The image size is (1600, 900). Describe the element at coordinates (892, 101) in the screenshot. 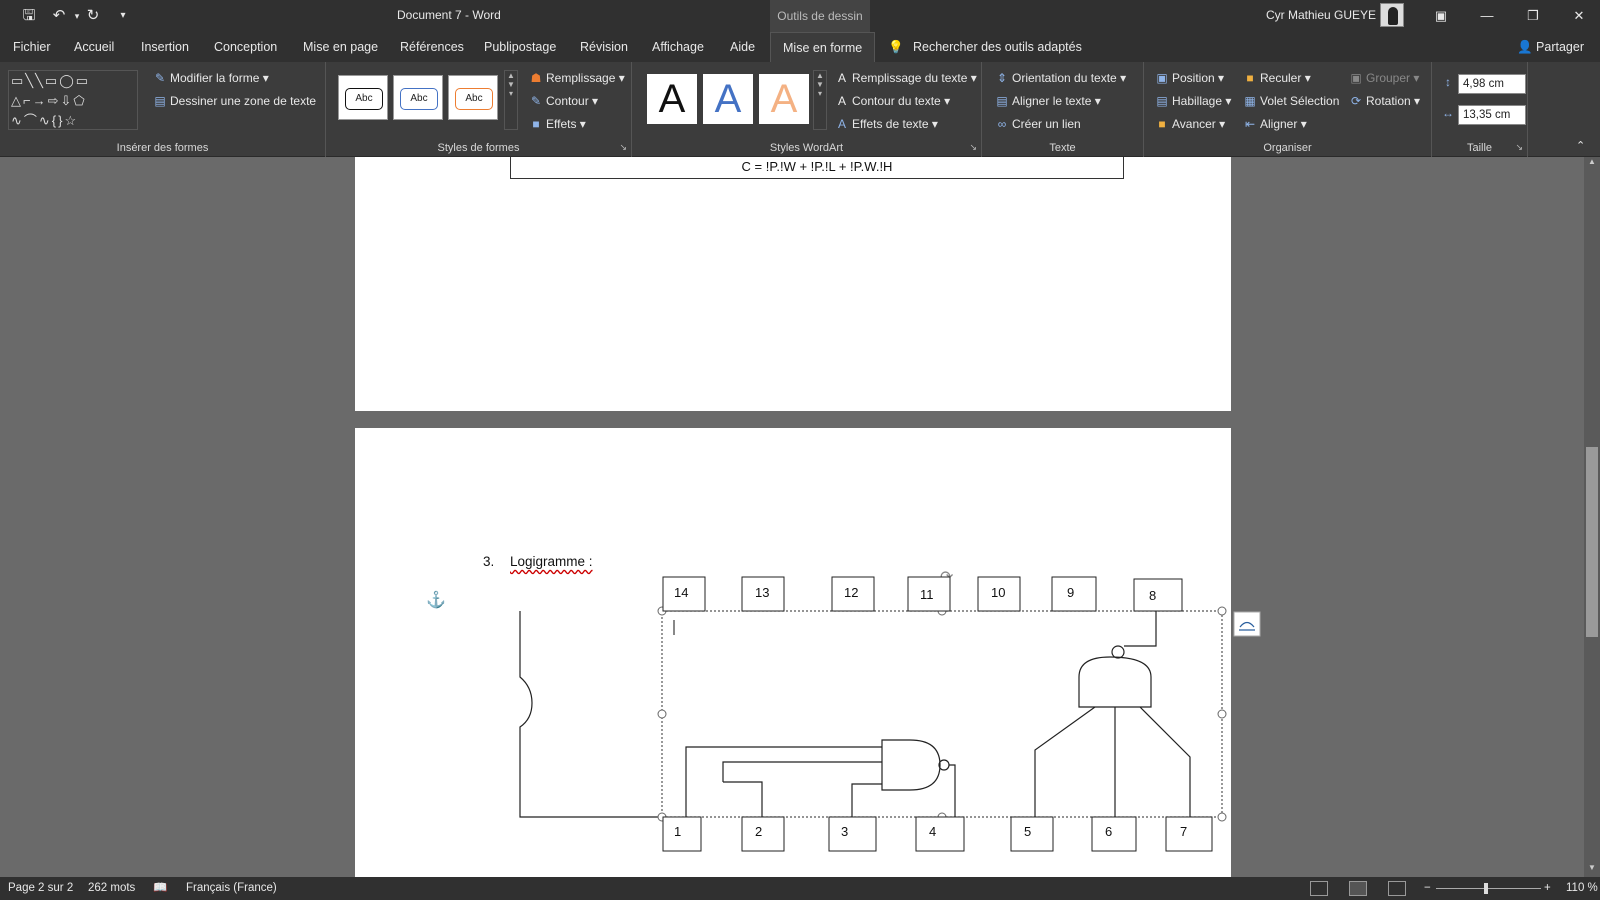

I see `text-outline-button: A Contour du texte ▾` at that location.